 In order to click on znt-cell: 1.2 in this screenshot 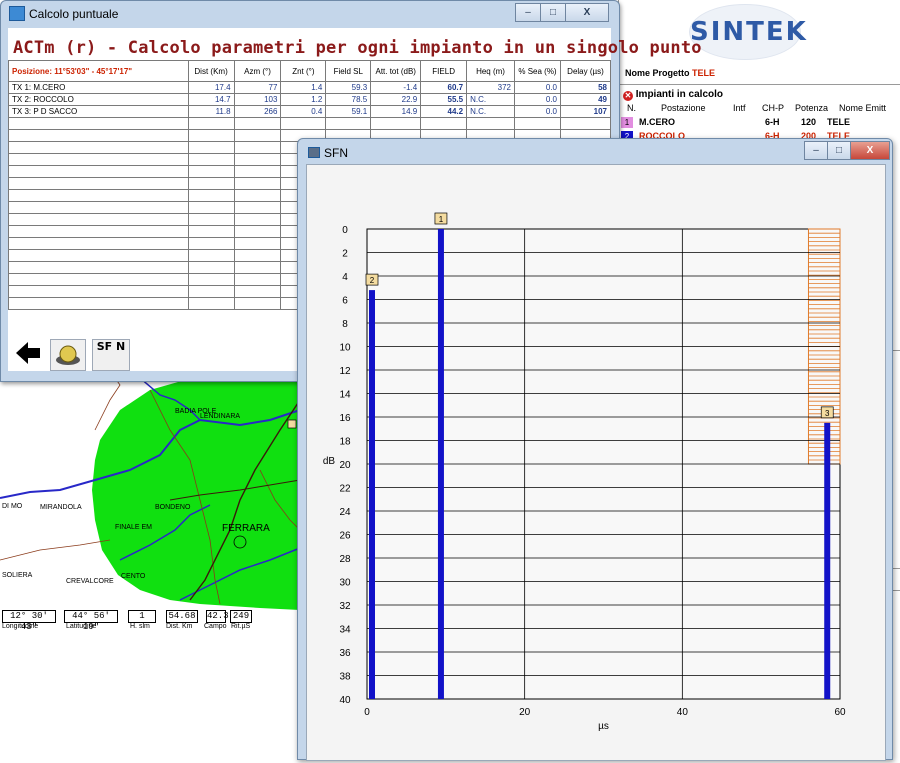, I will do `click(303, 99)`.